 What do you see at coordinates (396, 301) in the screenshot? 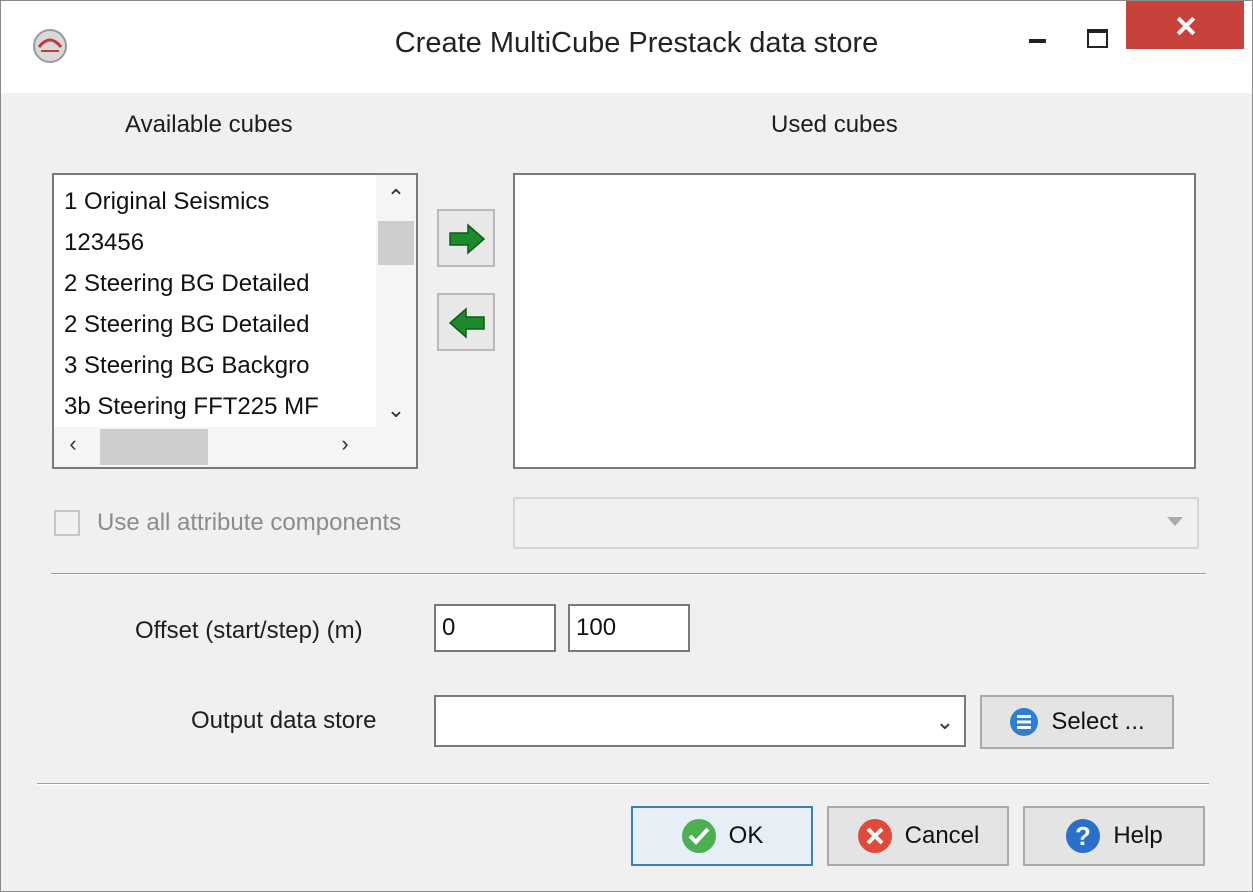
I see `vertical-scrollbar: ⌃ ⌄` at bounding box center [396, 301].